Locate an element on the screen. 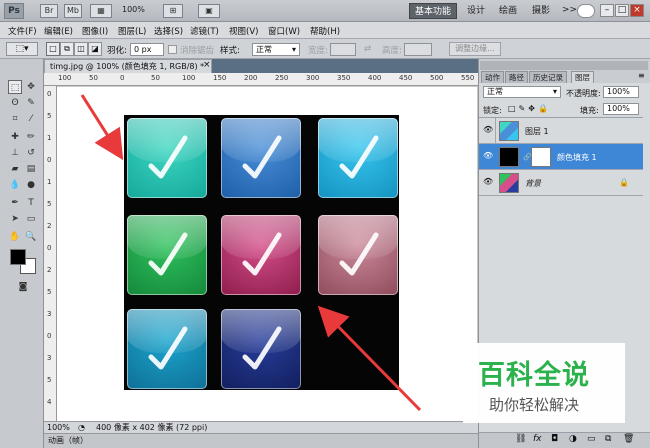 The width and height of the screenshot is (650, 448). feather-label: 羽化: is located at coordinates (117, 51).